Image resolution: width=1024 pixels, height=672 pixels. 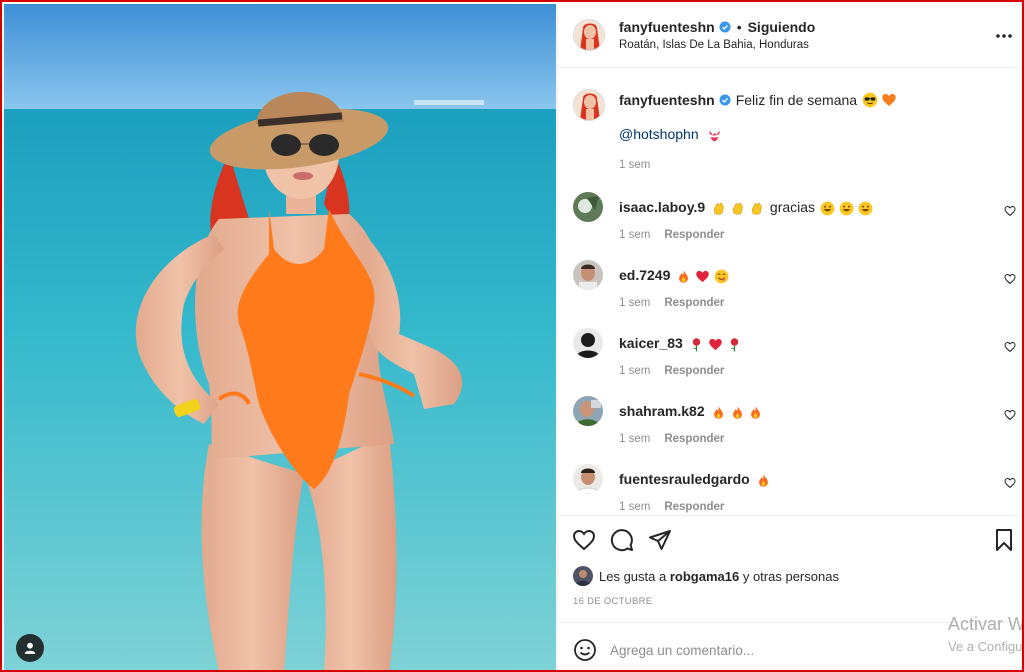 What do you see at coordinates (660, 540) in the screenshot?
I see `share-send-icon` at bounding box center [660, 540].